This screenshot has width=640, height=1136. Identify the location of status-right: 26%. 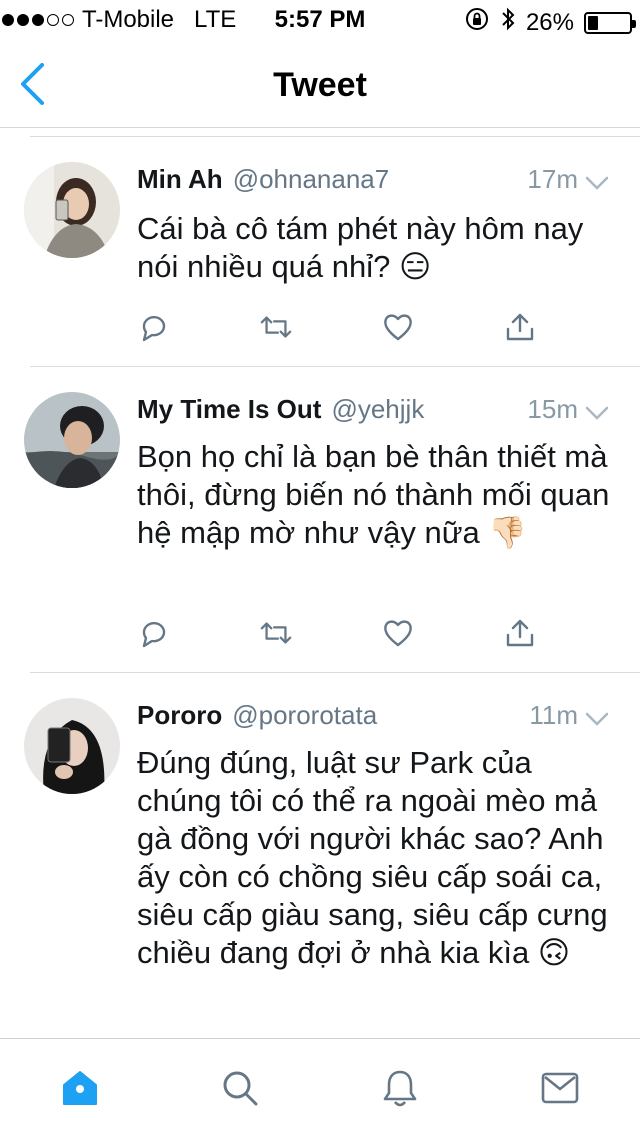
(550, 22).